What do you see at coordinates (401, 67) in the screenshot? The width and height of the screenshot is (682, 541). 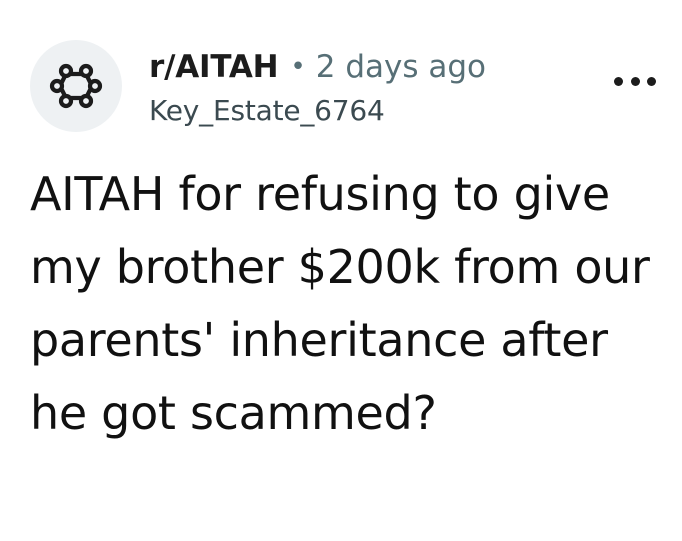 I see `post-age: 2 days ago` at bounding box center [401, 67].